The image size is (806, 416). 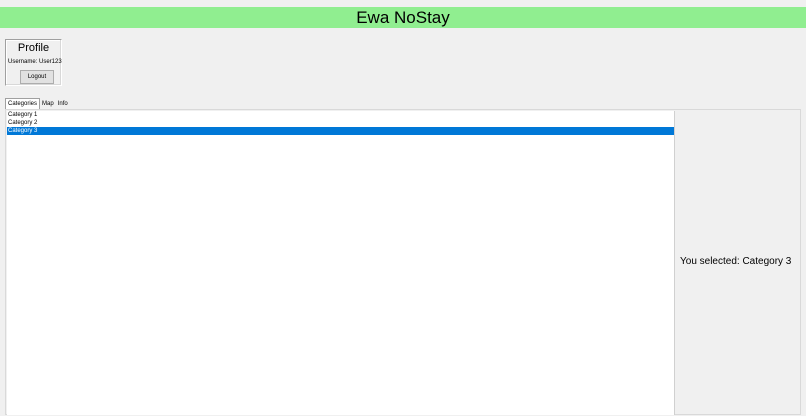 I want to click on list-item-category-3: Category 3, so click(x=340, y=131).